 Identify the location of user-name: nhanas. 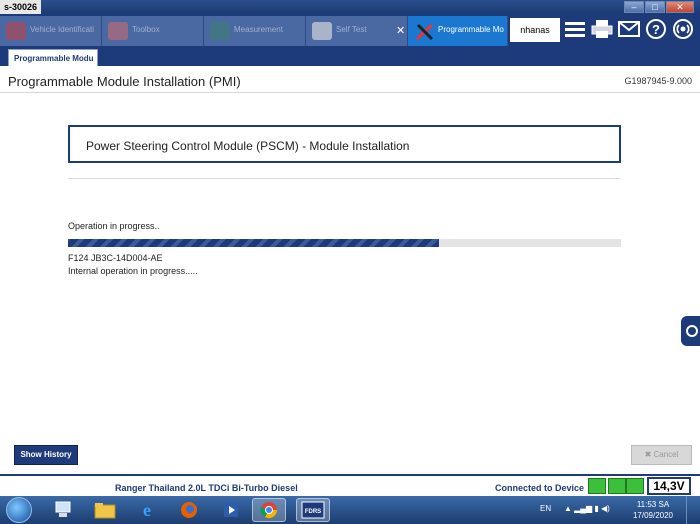
(535, 30).